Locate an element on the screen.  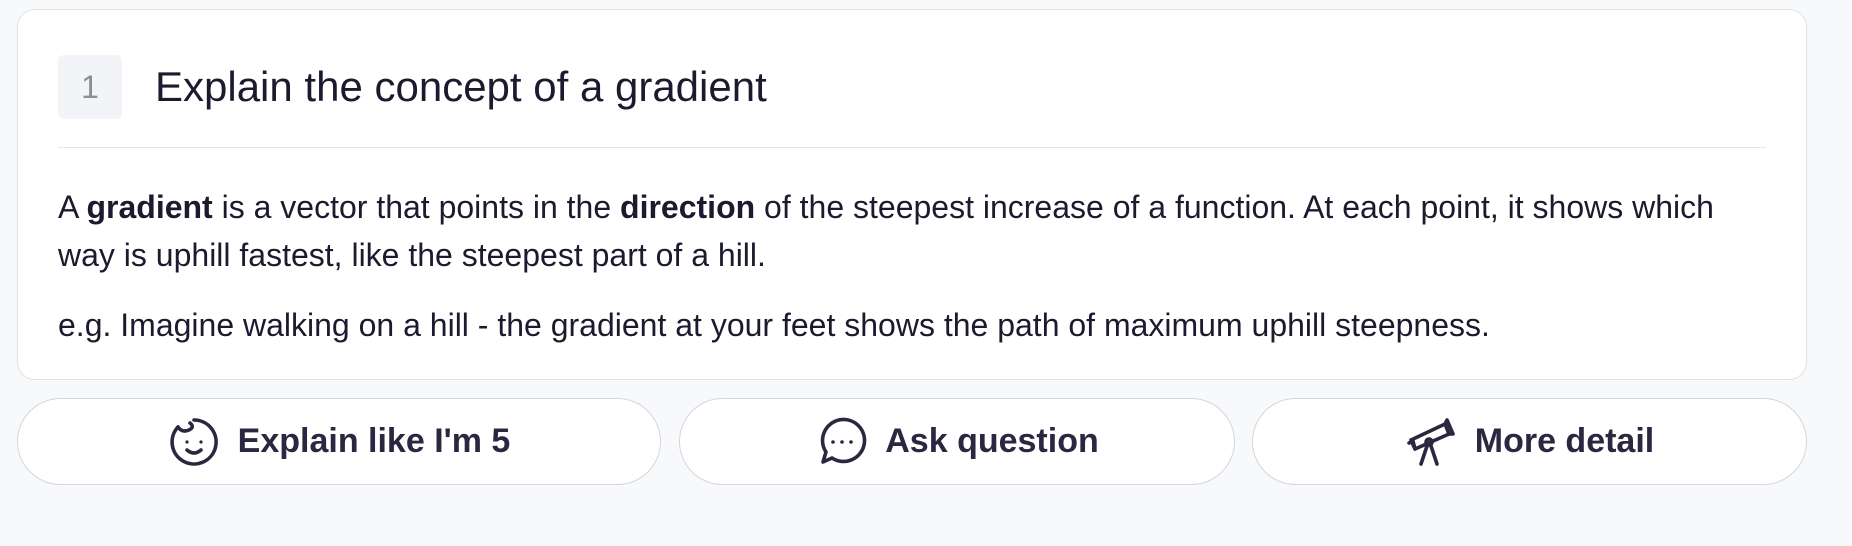
baby-face-icon is located at coordinates (194, 442).